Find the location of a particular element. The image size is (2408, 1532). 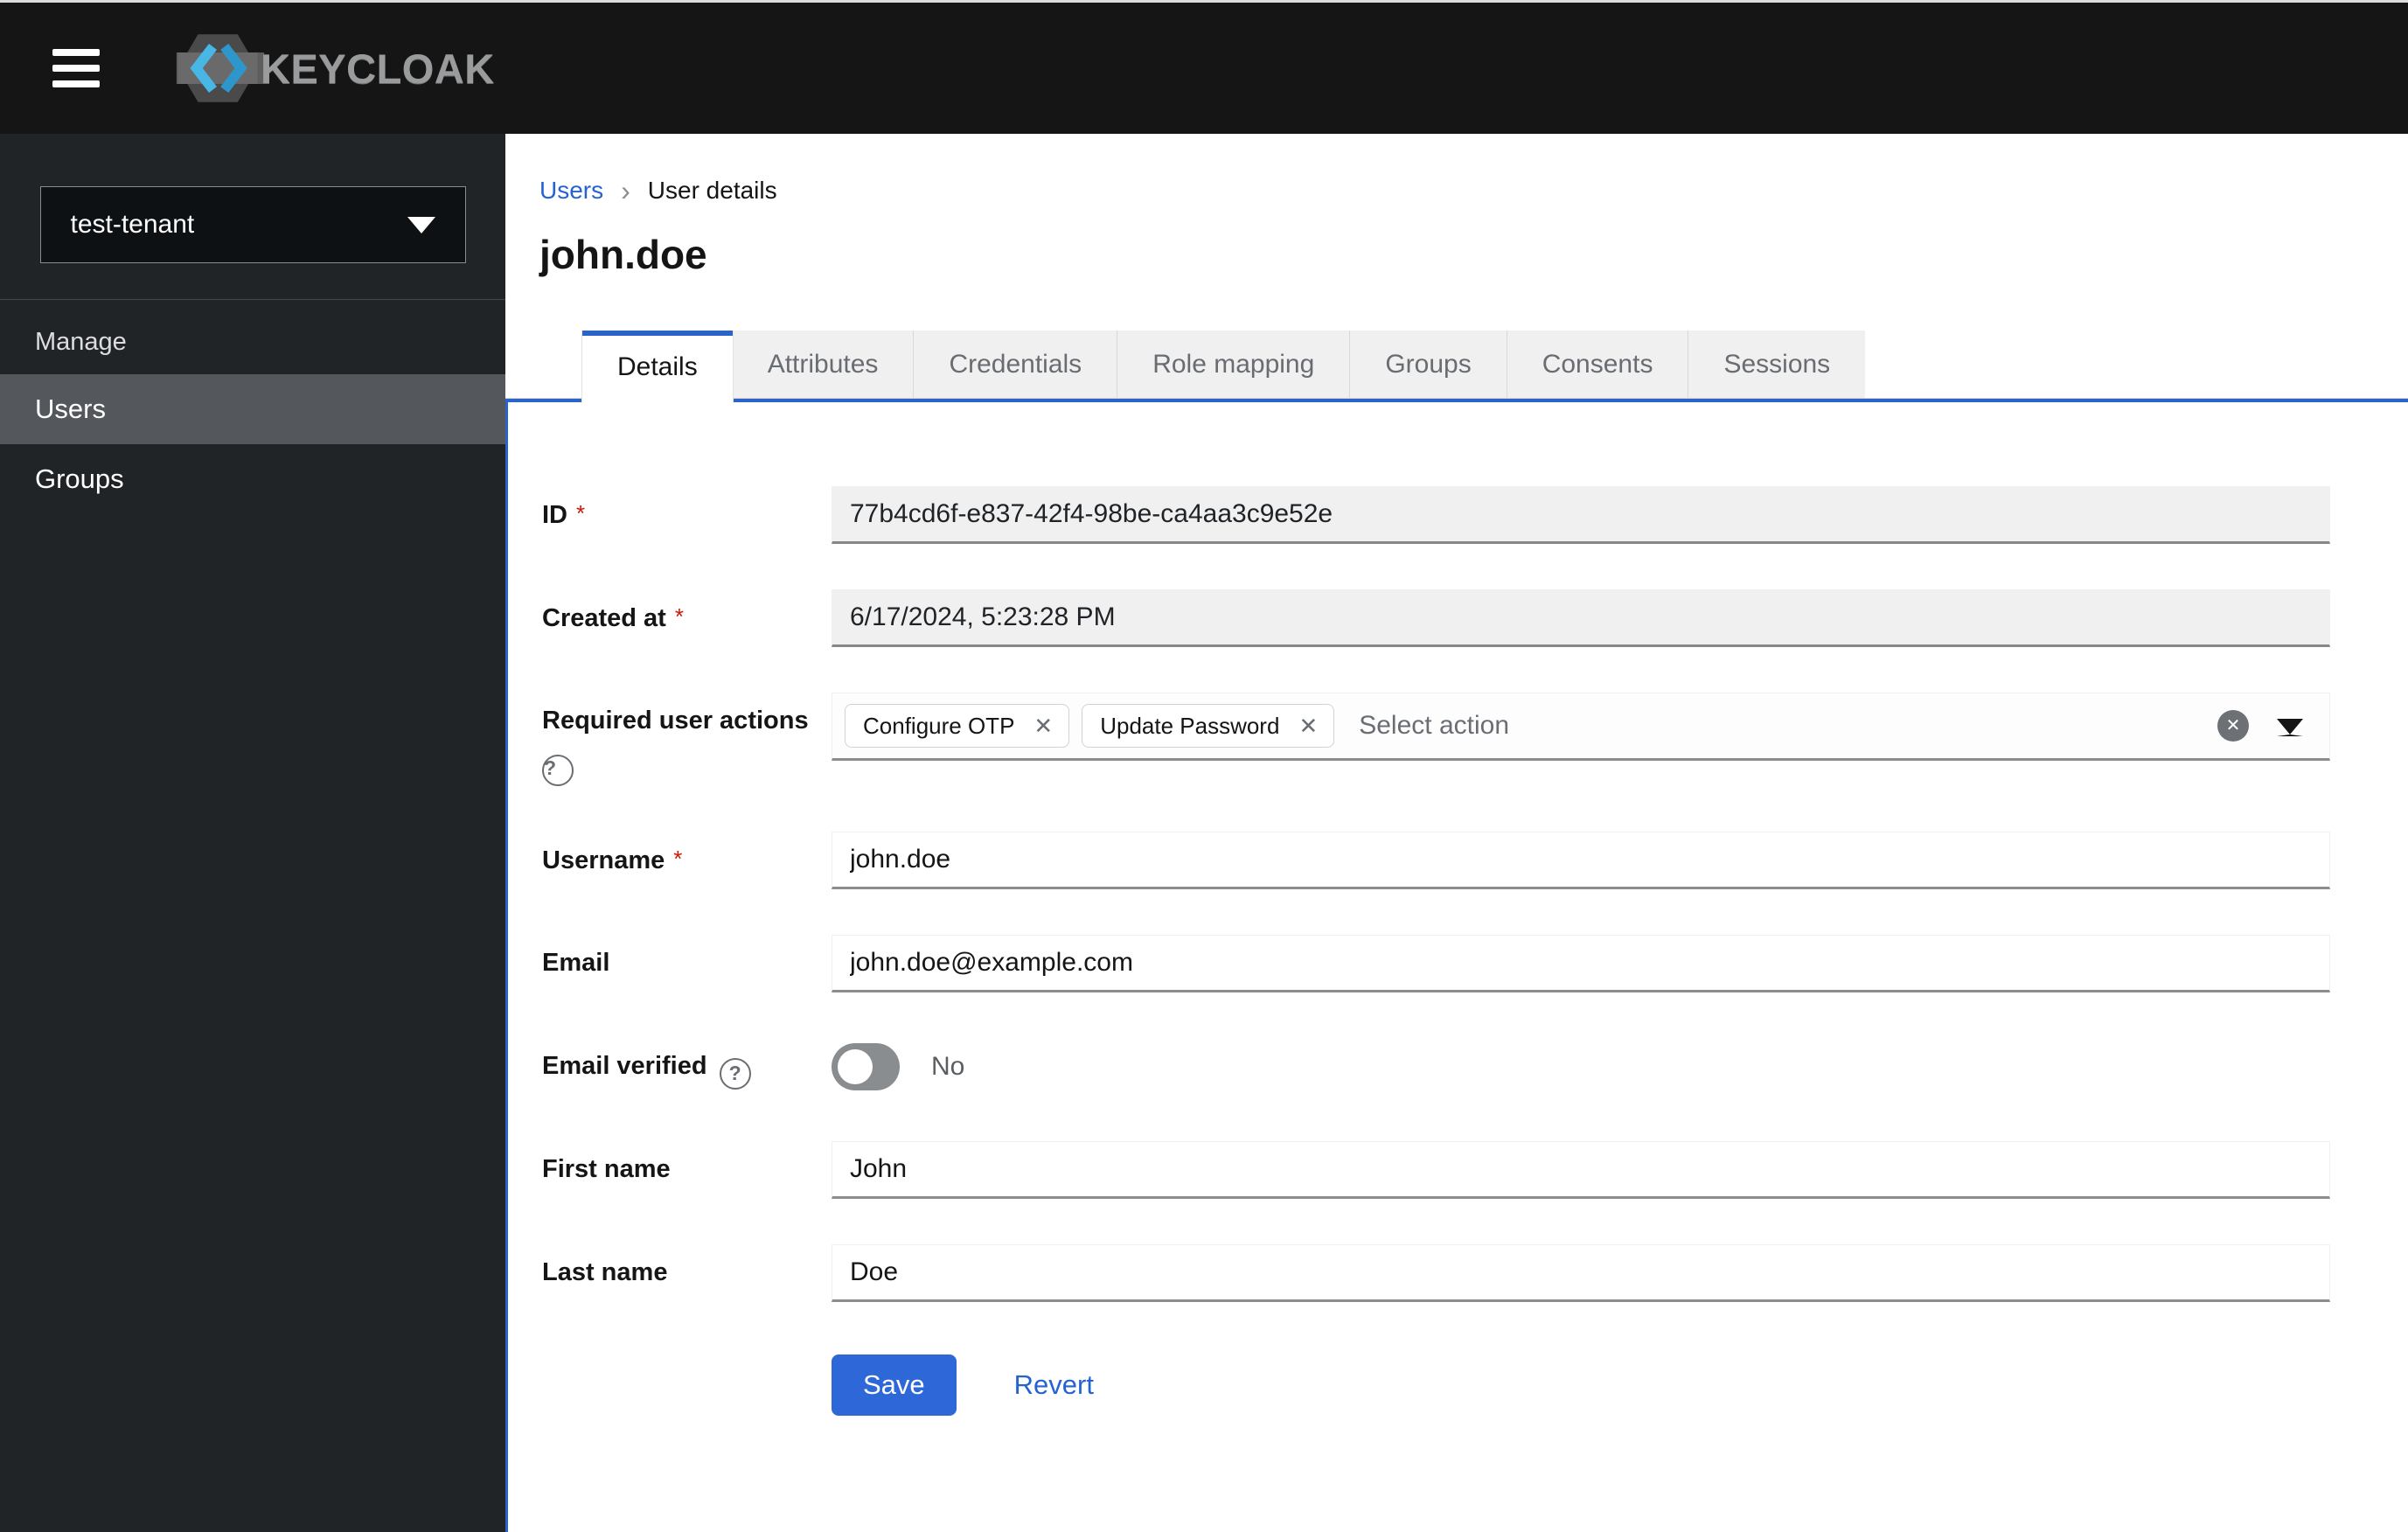

tab-sessions: Sessions is located at coordinates (1777, 365).